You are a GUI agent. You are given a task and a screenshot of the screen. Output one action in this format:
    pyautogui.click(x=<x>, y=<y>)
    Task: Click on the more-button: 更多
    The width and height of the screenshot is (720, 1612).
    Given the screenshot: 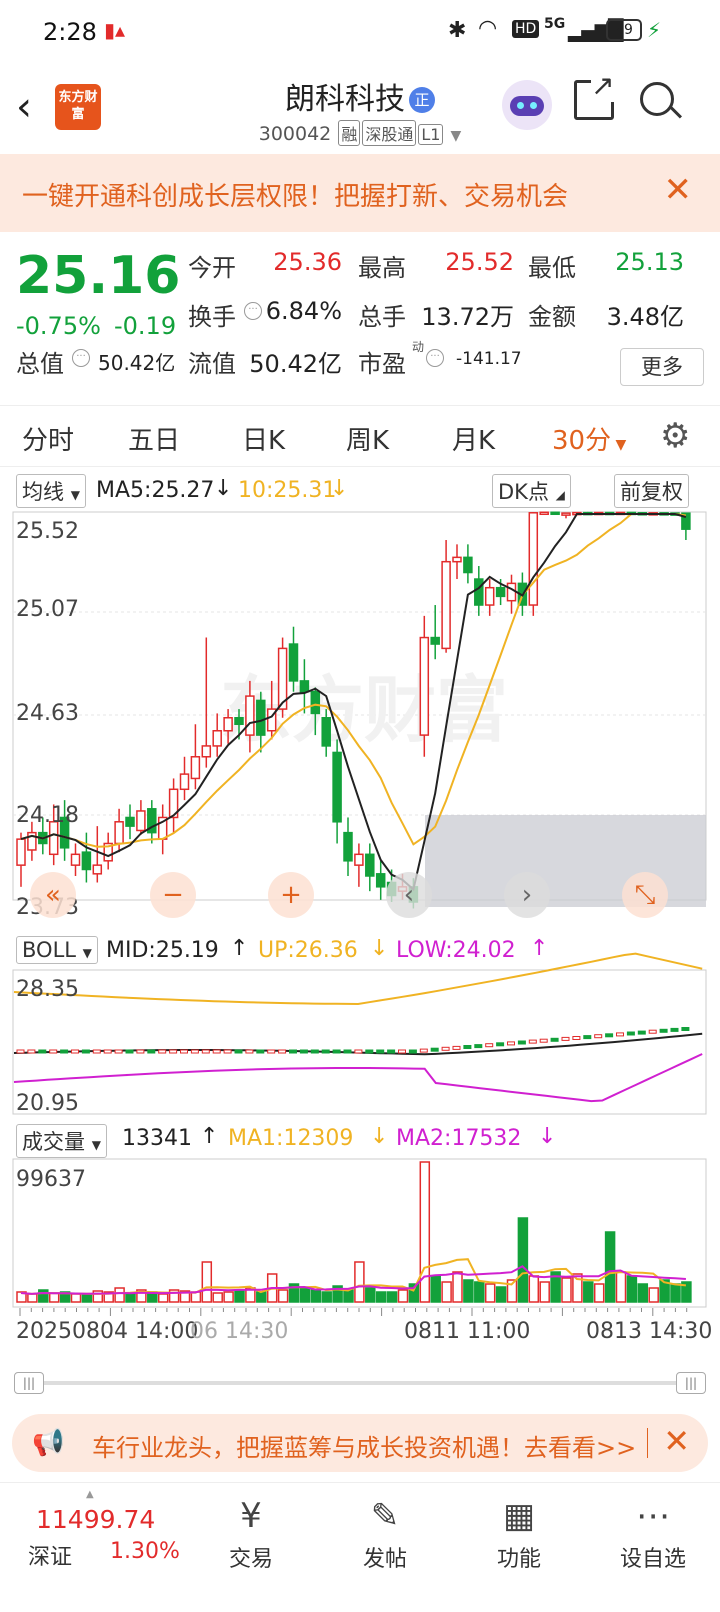 What is the action you would take?
    pyautogui.click(x=662, y=367)
    